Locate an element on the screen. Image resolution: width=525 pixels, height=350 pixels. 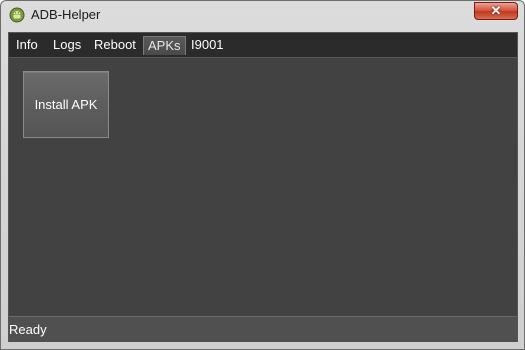
window-title: ADB-Helper is located at coordinates (66, 14).